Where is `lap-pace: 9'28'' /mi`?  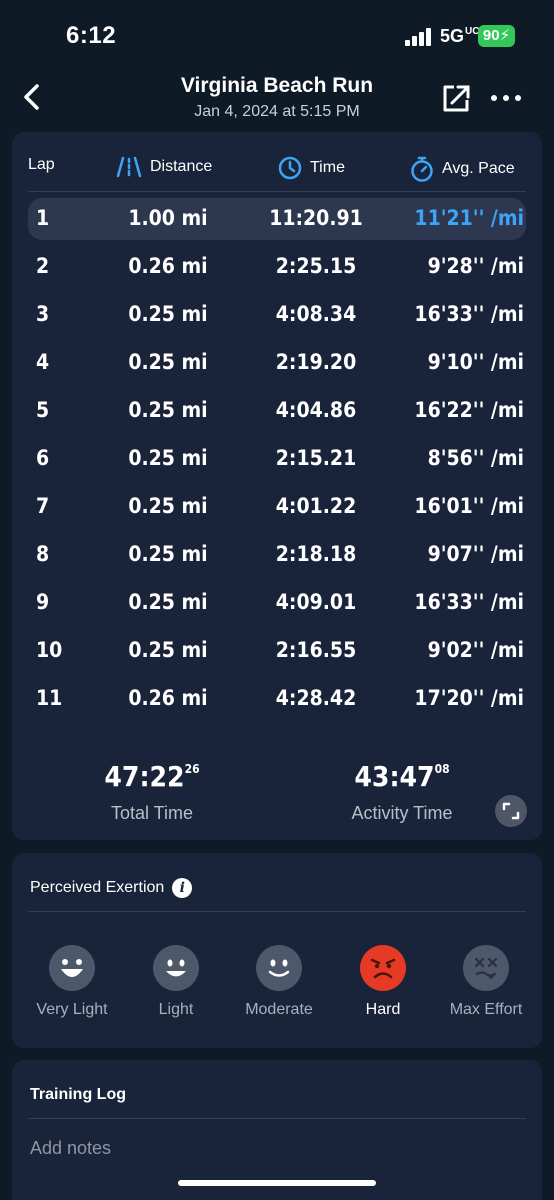 lap-pace: 9'28'' /mi is located at coordinates (475, 266).